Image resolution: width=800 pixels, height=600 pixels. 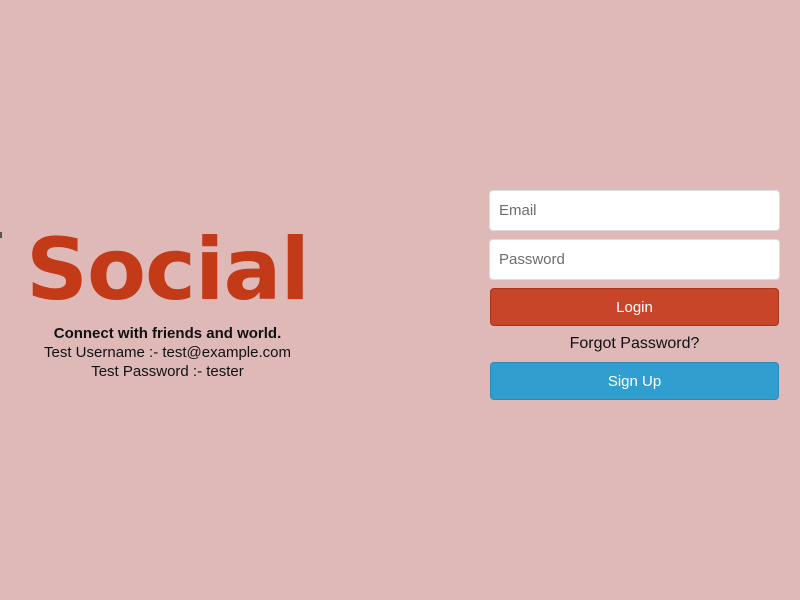 I want to click on login-button: Login, so click(x=634, y=307).